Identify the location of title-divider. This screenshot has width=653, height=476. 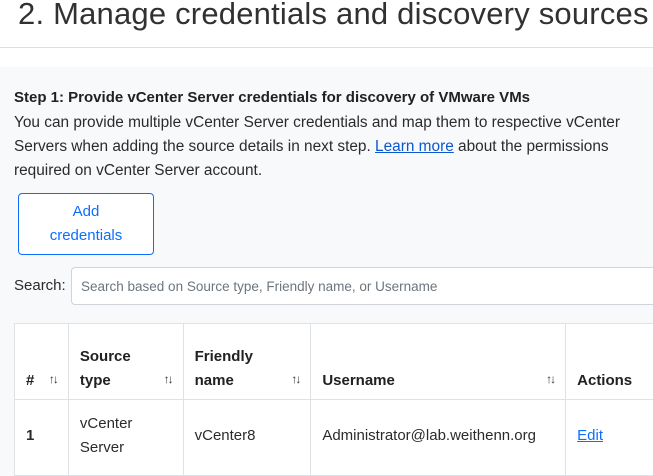
(326, 47).